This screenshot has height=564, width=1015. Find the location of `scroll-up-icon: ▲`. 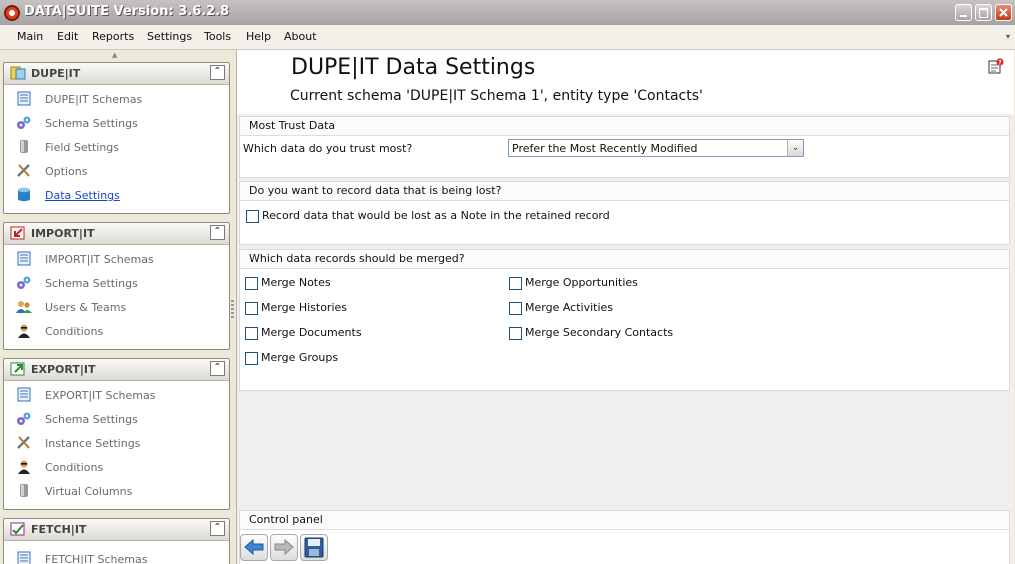

scroll-up-icon: ▲ is located at coordinates (114, 55).